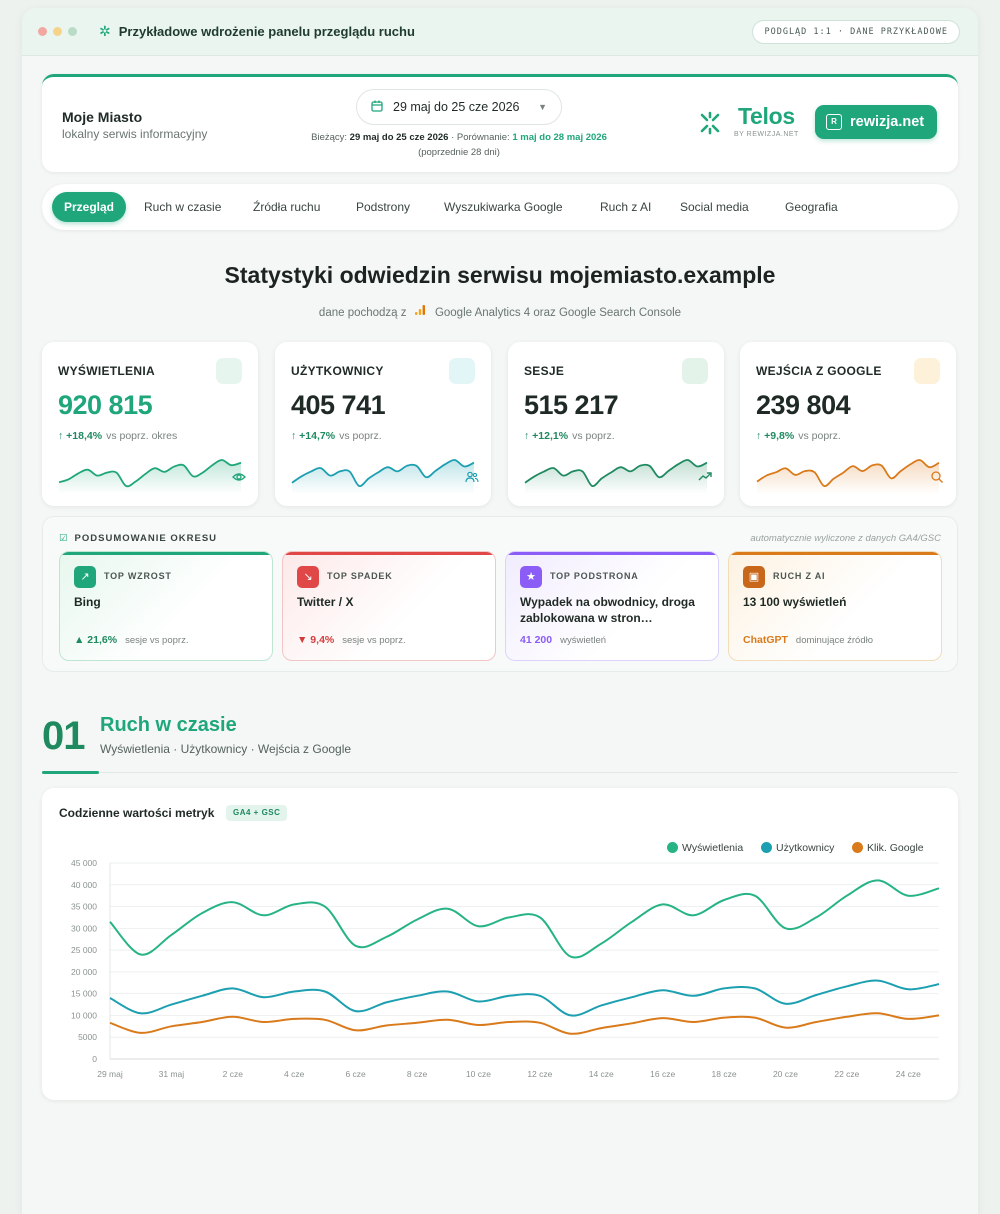 The image size is (1000, 1214). What do you see at coordinates (713, 848) in the screenshot?
I see `legend-label: Wyświetlenia` at bounding box center [713, 848].